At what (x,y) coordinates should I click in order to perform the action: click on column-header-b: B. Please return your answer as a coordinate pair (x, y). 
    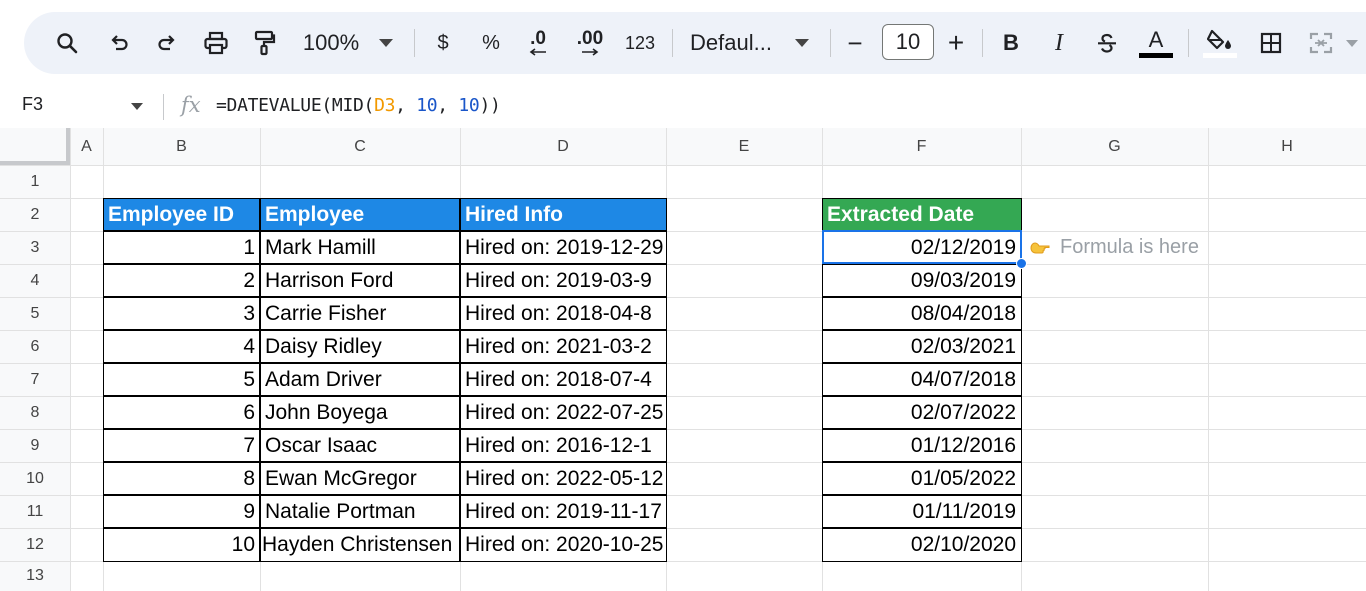
    Looking at the image, I should click on (181, 146).